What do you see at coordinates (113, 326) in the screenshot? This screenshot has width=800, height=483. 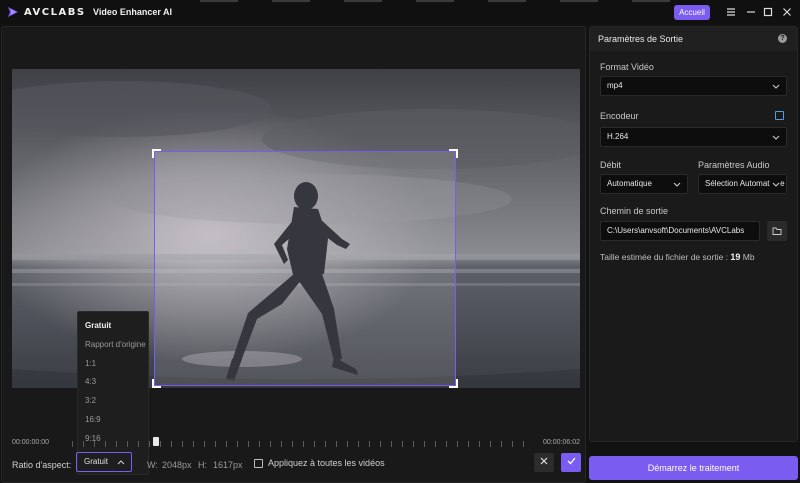 I see `aspect-option: Gratuit` at bounding box center [113, 326].